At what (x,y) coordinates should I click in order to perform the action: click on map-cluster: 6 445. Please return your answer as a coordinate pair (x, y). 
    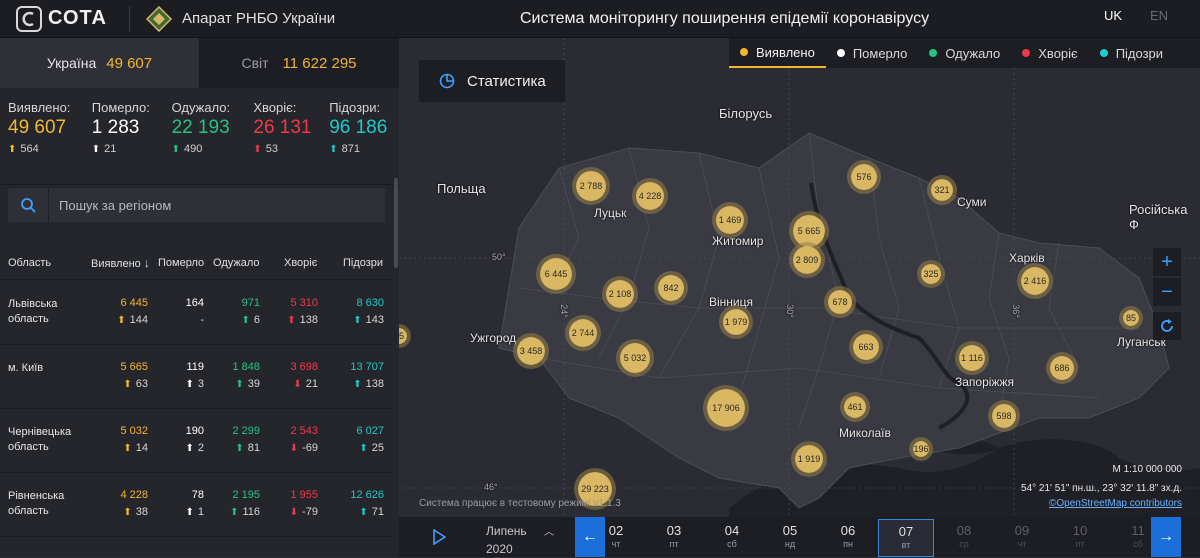
    Looking at the image, I should click on (556, 274).